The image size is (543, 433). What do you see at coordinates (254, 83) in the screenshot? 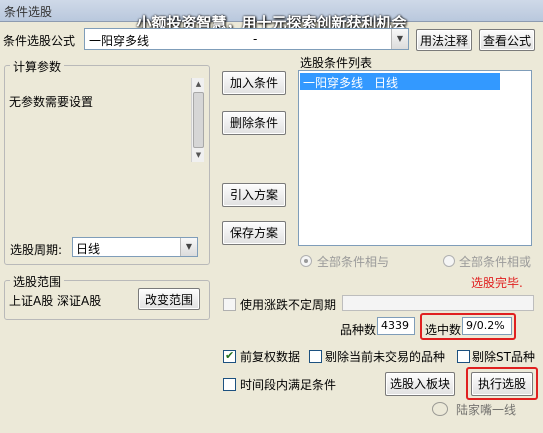
I see `add-condition-button: 加入条件` at bounding box center [254, 83].